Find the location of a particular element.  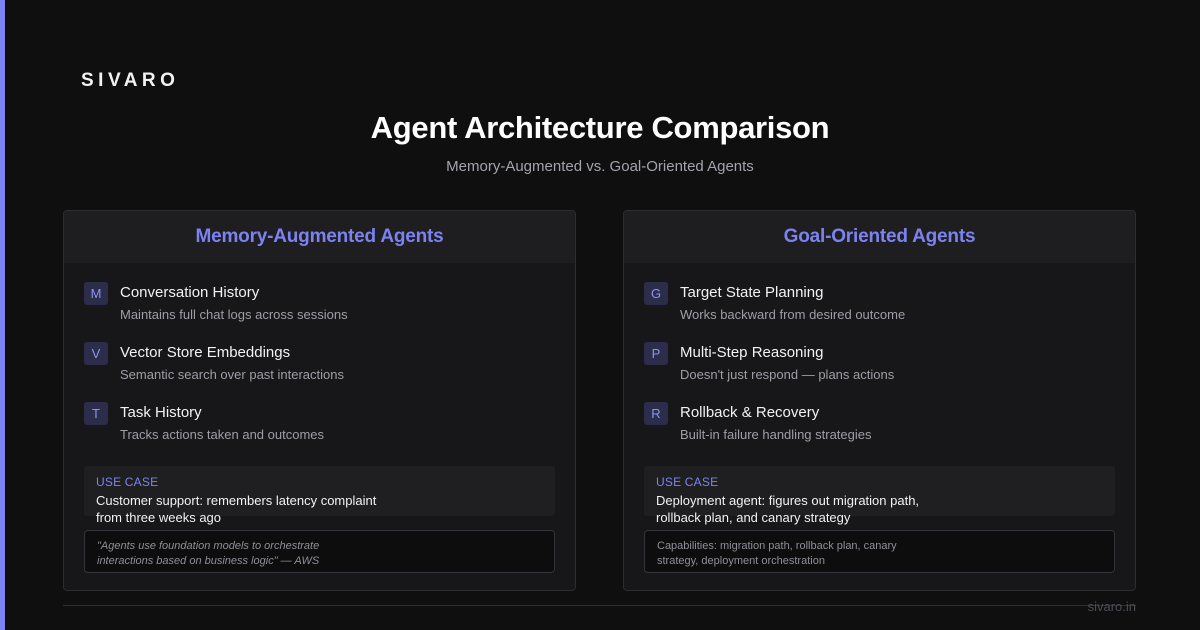

feature-badge: P is located at coordinates (656, 353).